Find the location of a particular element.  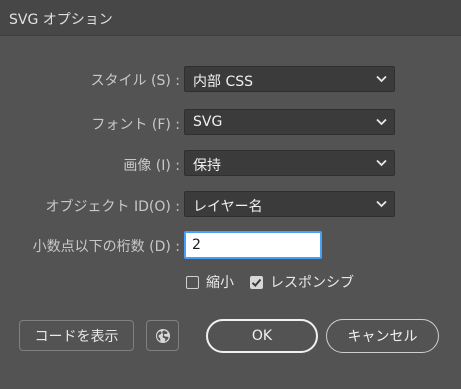

minify-label: 縮小 is located at coordinates (220, 283).